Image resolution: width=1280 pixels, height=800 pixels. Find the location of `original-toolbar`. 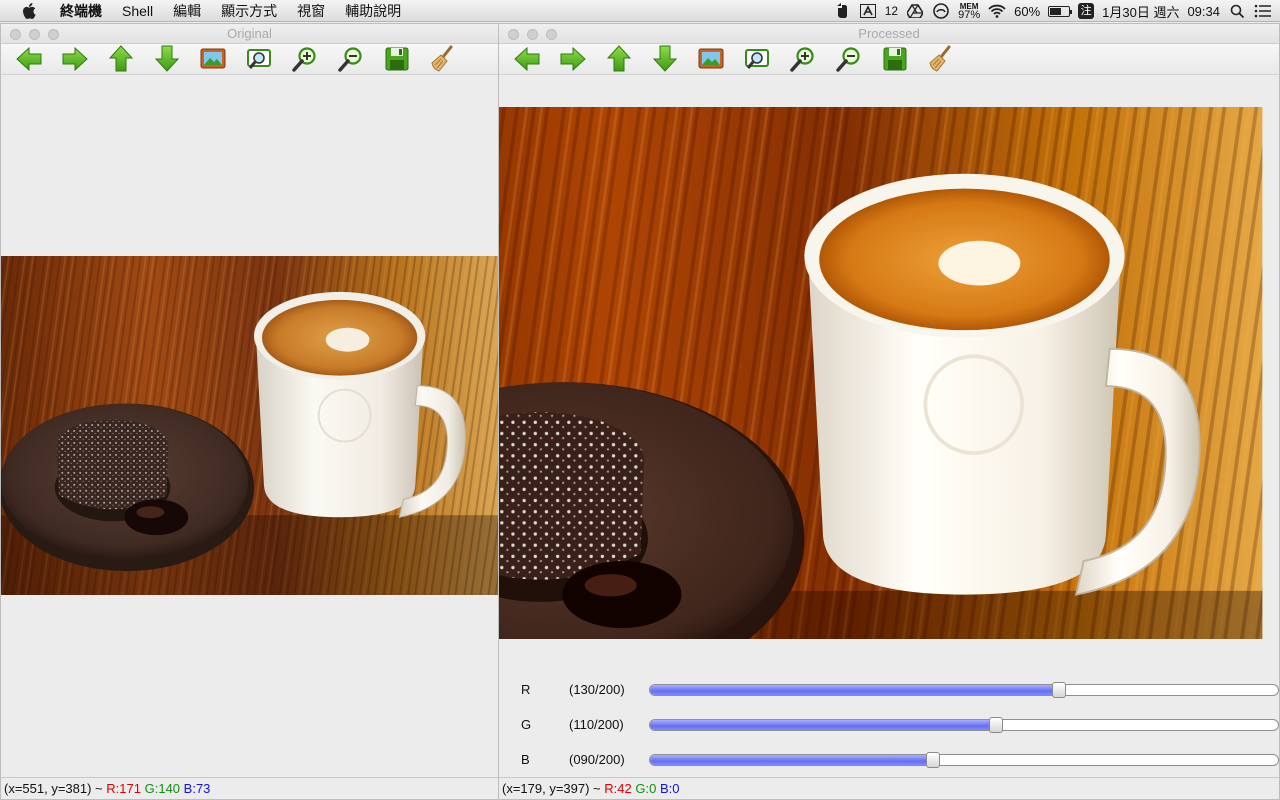

original-toolbar is located at coordinates (249, 59).